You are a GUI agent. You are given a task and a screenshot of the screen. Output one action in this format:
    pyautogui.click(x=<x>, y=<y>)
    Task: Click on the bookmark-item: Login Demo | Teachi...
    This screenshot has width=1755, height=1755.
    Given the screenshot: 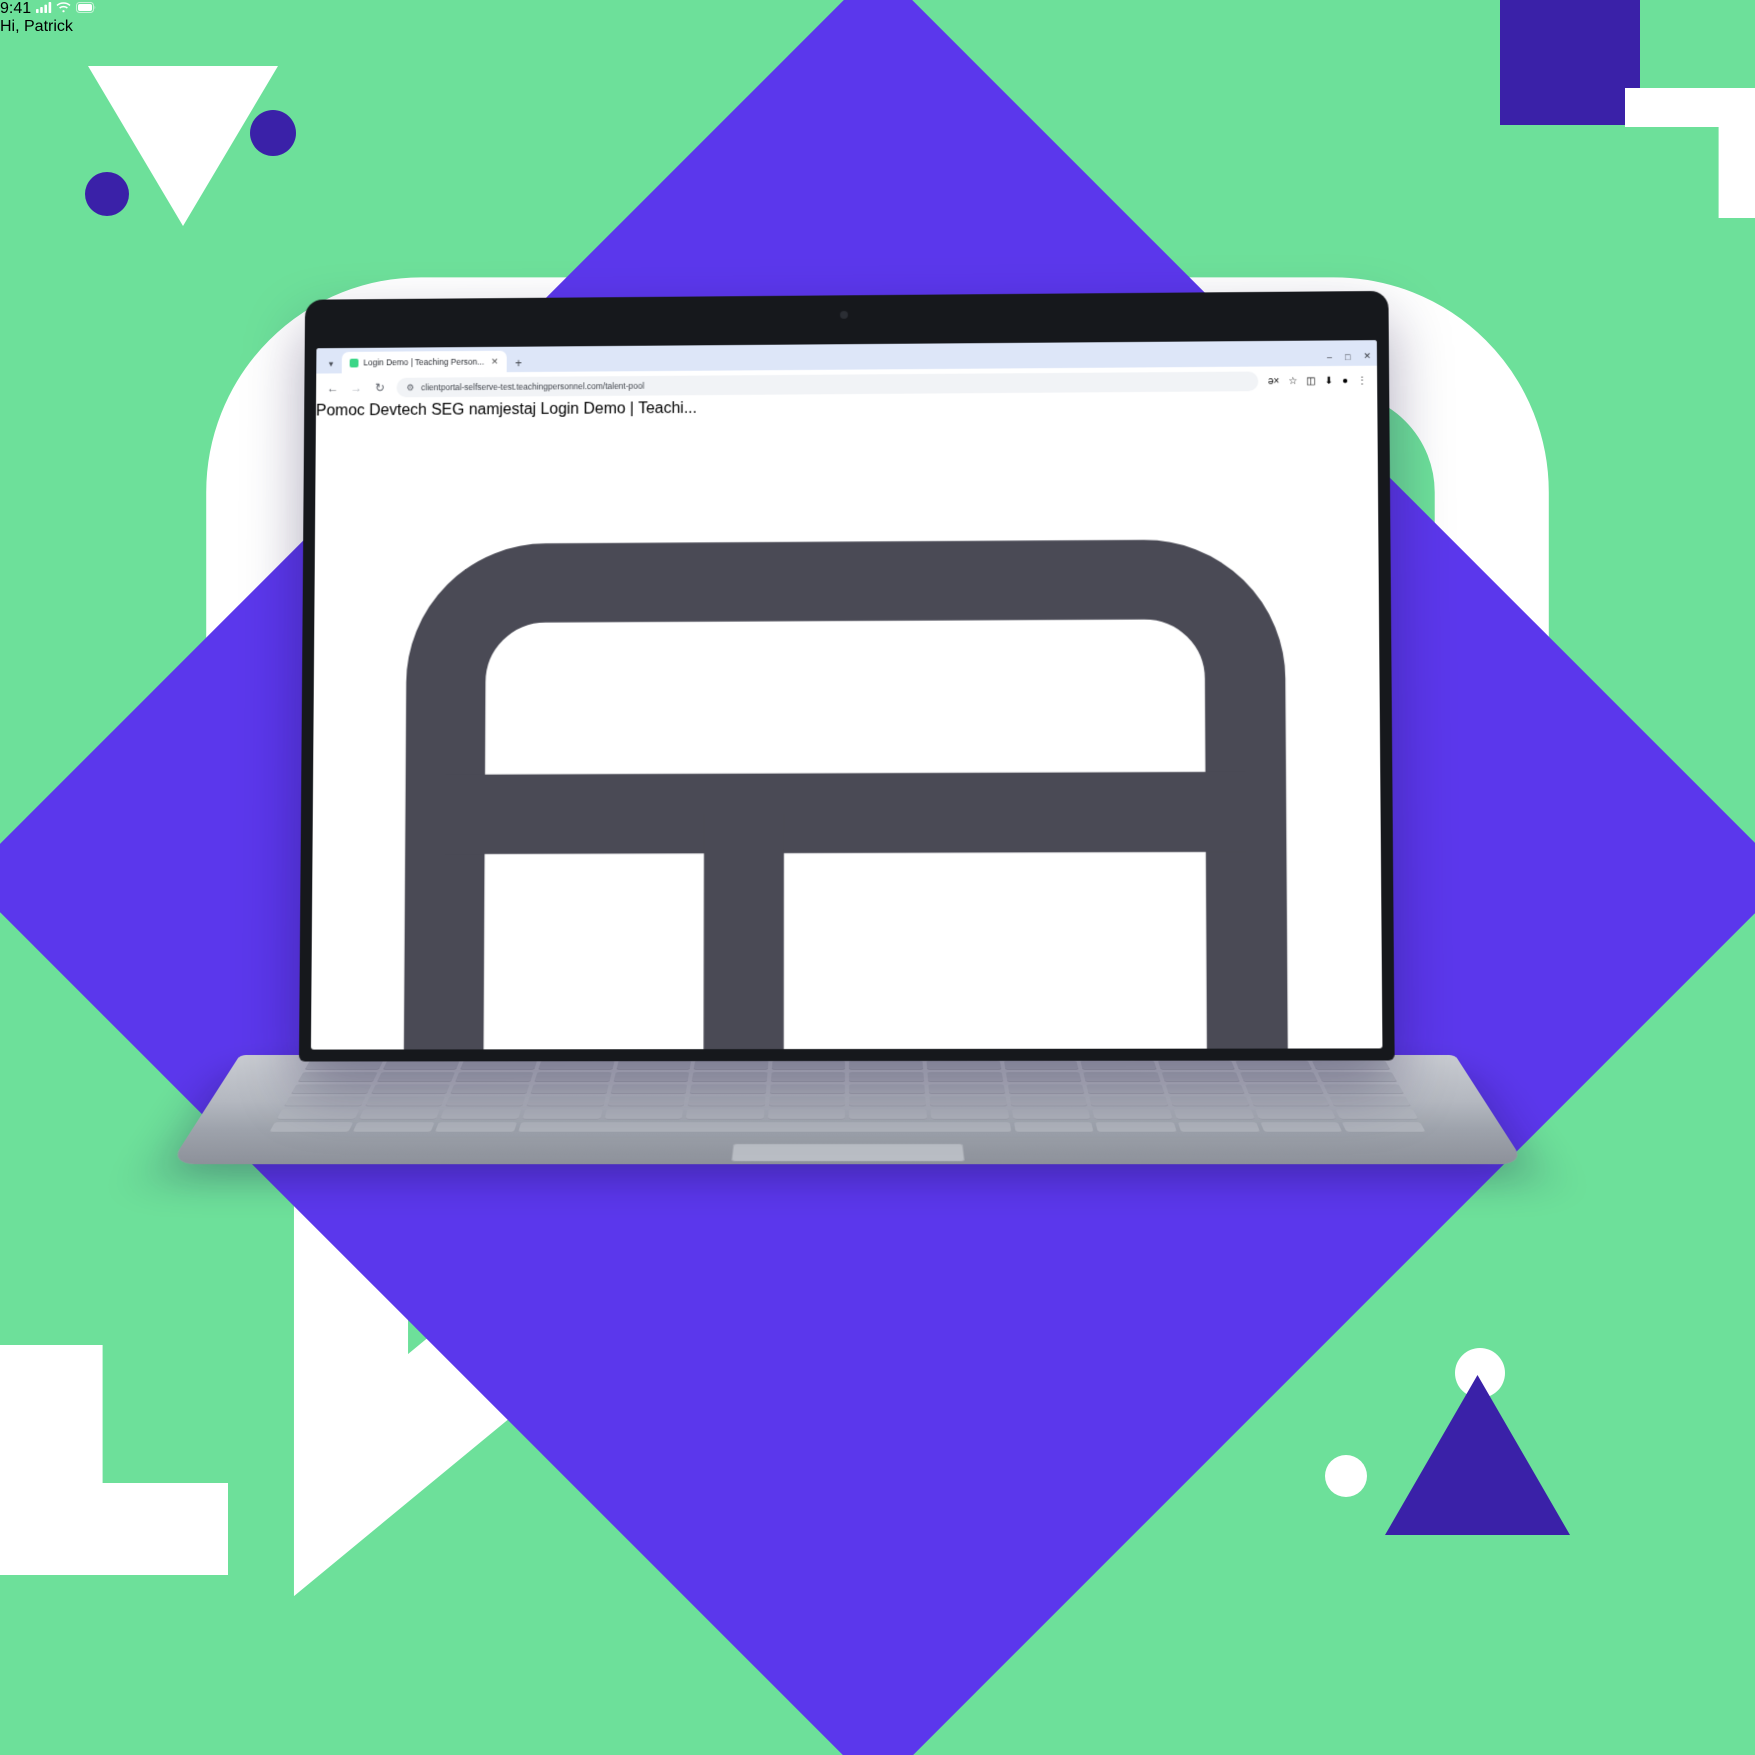 What is the action you would take?
    pyautogui.click(x=618, y=409)
    